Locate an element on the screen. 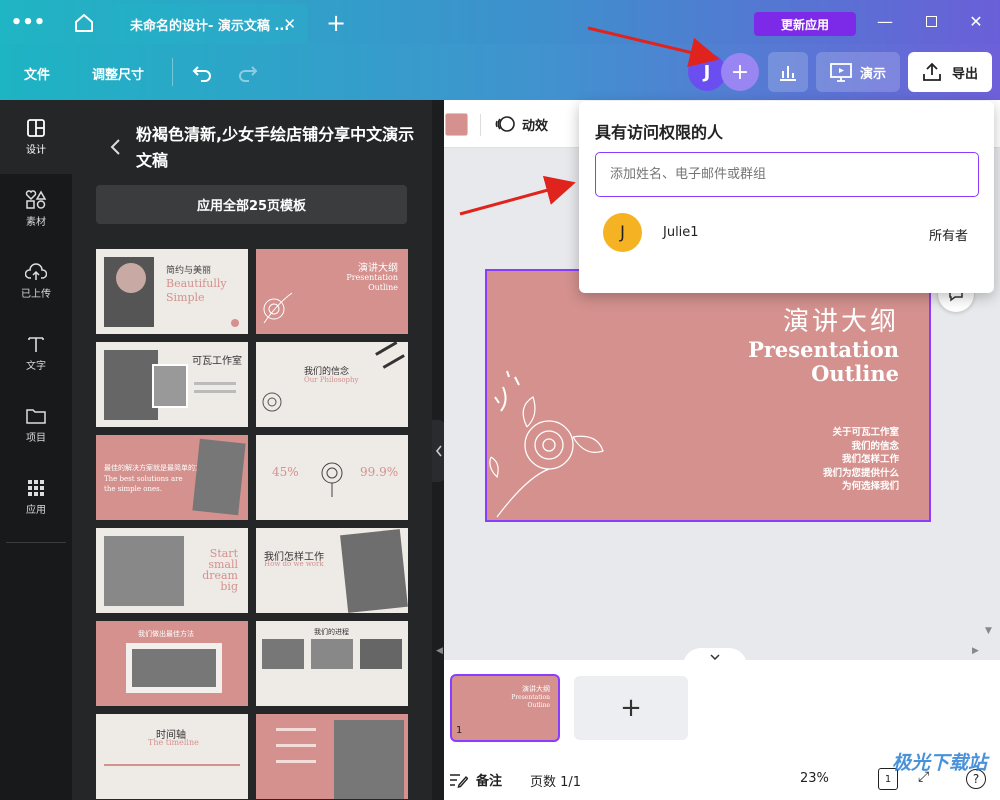 This screenshot has height=800, width=1000. back-chevron-icon is located at coordinates (115, 147).